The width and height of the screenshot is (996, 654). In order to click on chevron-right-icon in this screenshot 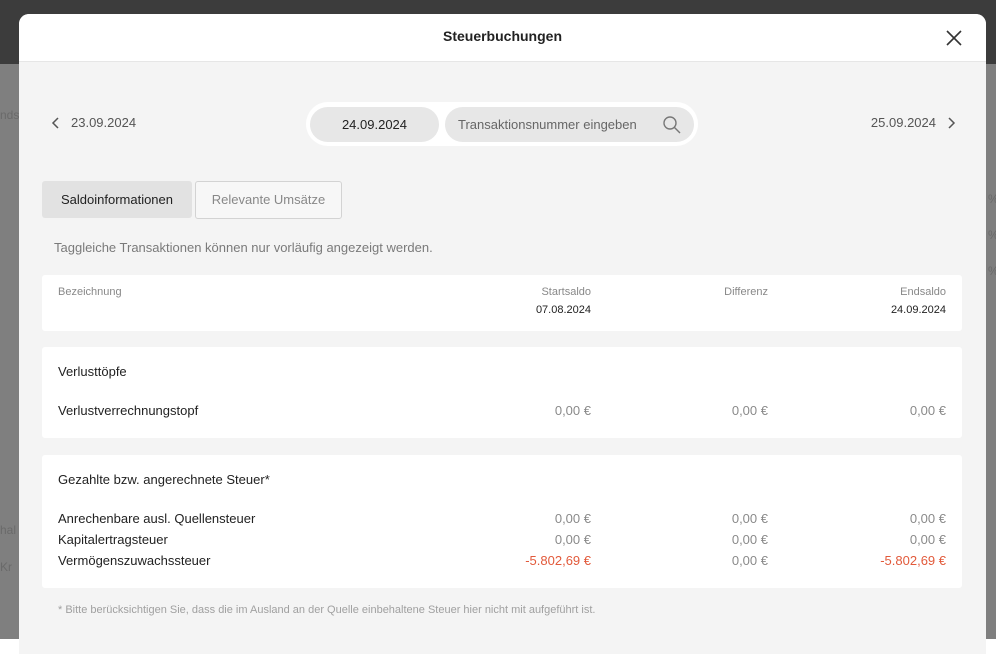, I will do `click(952, 122)`.